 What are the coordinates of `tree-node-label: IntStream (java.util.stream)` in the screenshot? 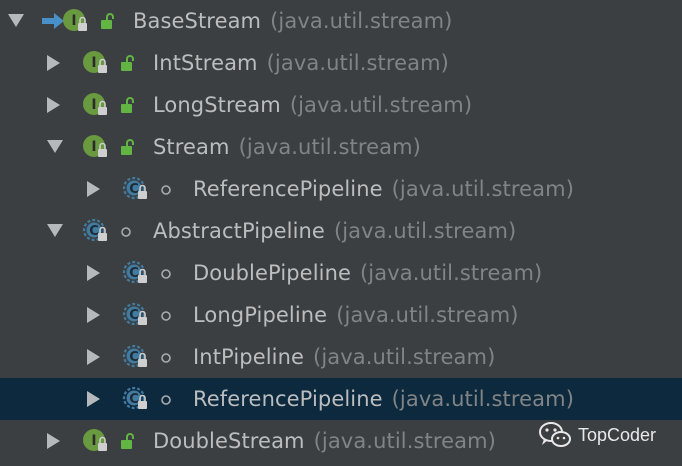 It's located at (301, 63).